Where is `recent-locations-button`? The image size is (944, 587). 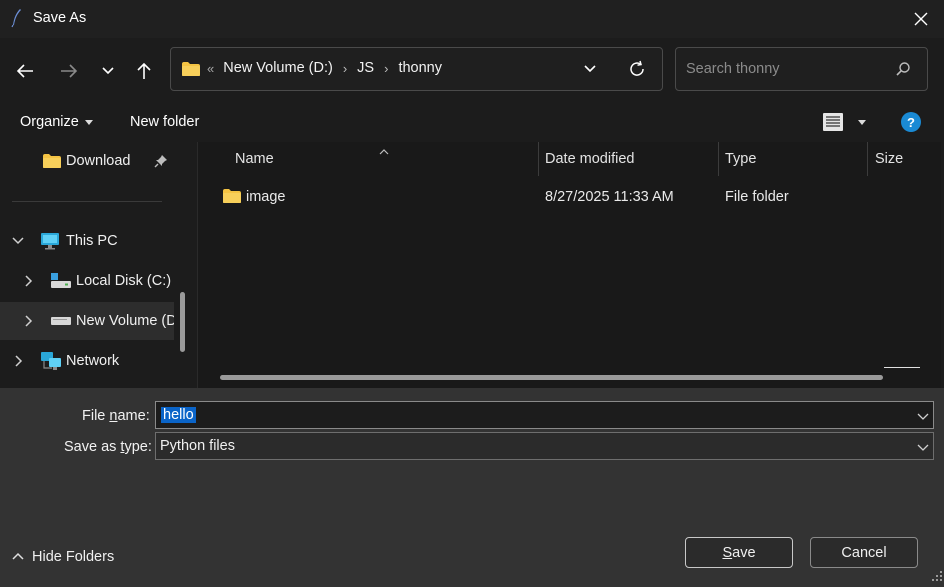
recent-locations-button is located at coordinates (108, 71).